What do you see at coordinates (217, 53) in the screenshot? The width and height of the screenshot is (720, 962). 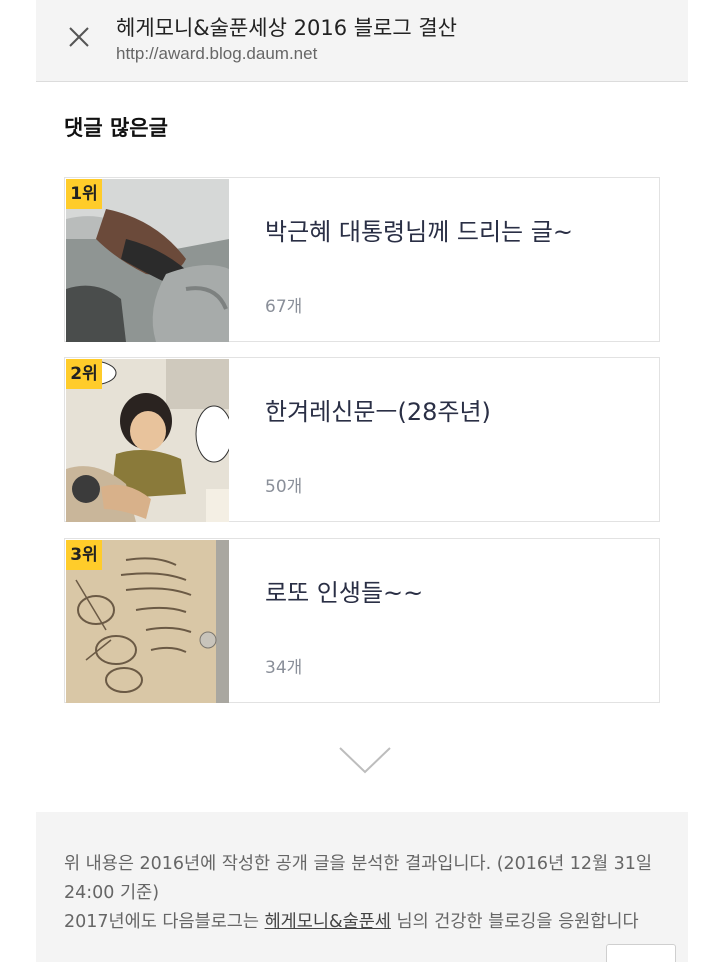 I see `page-url: http://award.blog.daum.net` at bounding box center [217, 53].